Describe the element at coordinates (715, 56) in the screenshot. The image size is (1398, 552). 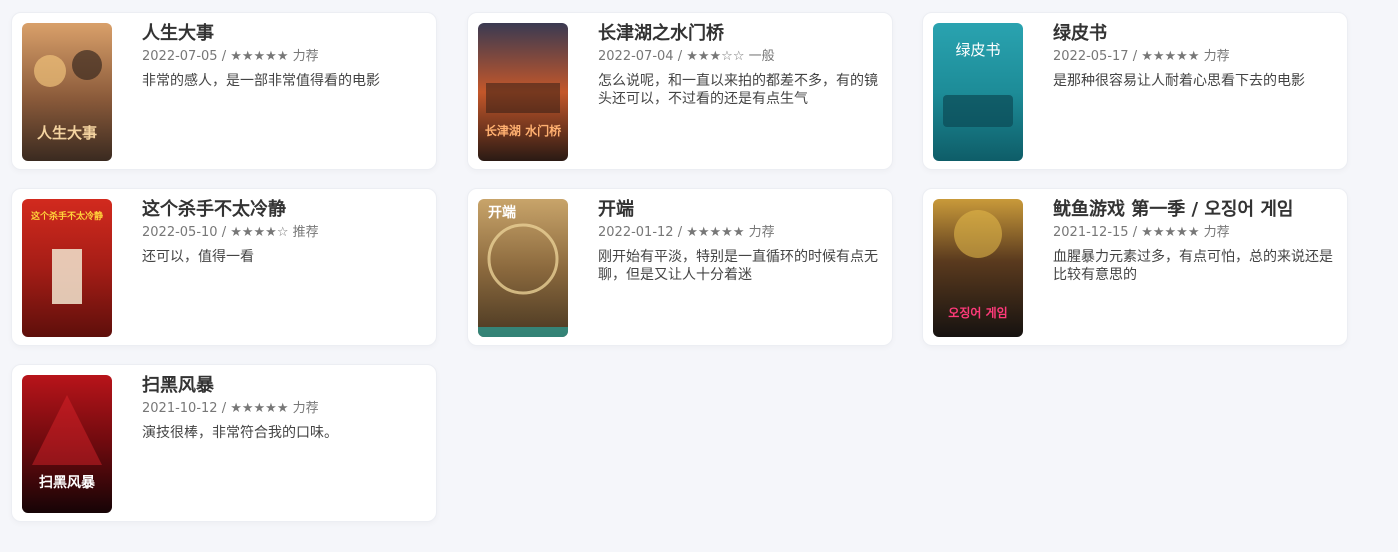
I see `star-rating: ★★★☆☆` at that location.